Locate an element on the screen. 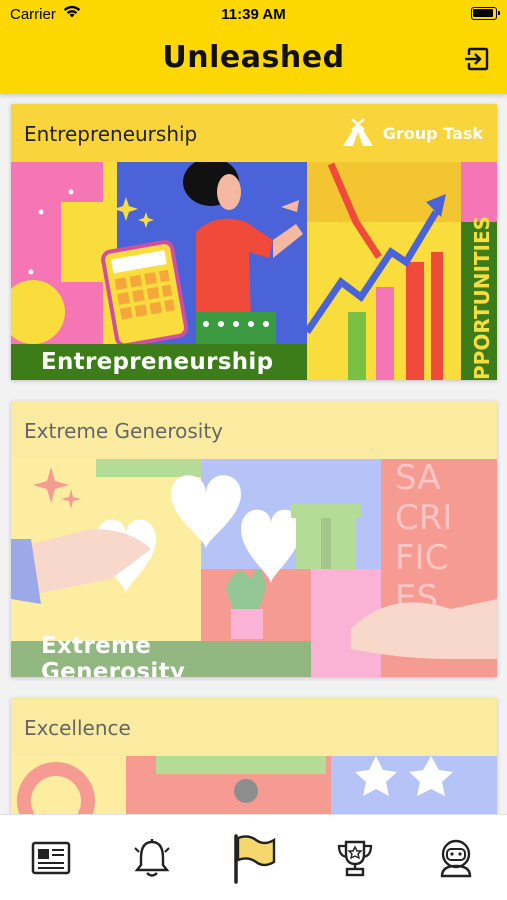 Image resolution: width=507 pixels, height=900 pixels. tent-icon is located at coordinates (357, 132).